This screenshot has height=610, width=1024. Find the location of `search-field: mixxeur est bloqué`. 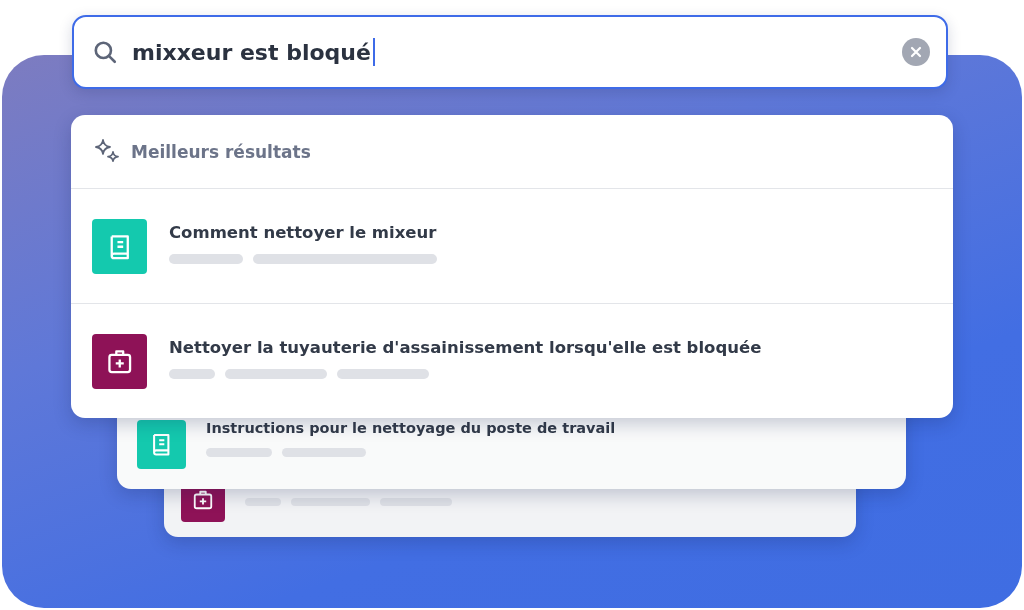

search-field: mixxeur est bloqué is located at coordinates (510, 52).